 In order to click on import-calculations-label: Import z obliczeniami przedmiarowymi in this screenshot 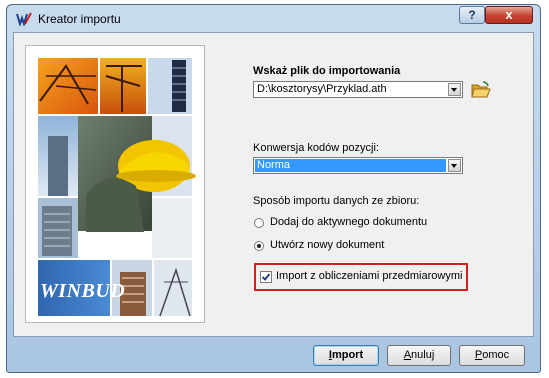, I will do `click(369, 276)`.